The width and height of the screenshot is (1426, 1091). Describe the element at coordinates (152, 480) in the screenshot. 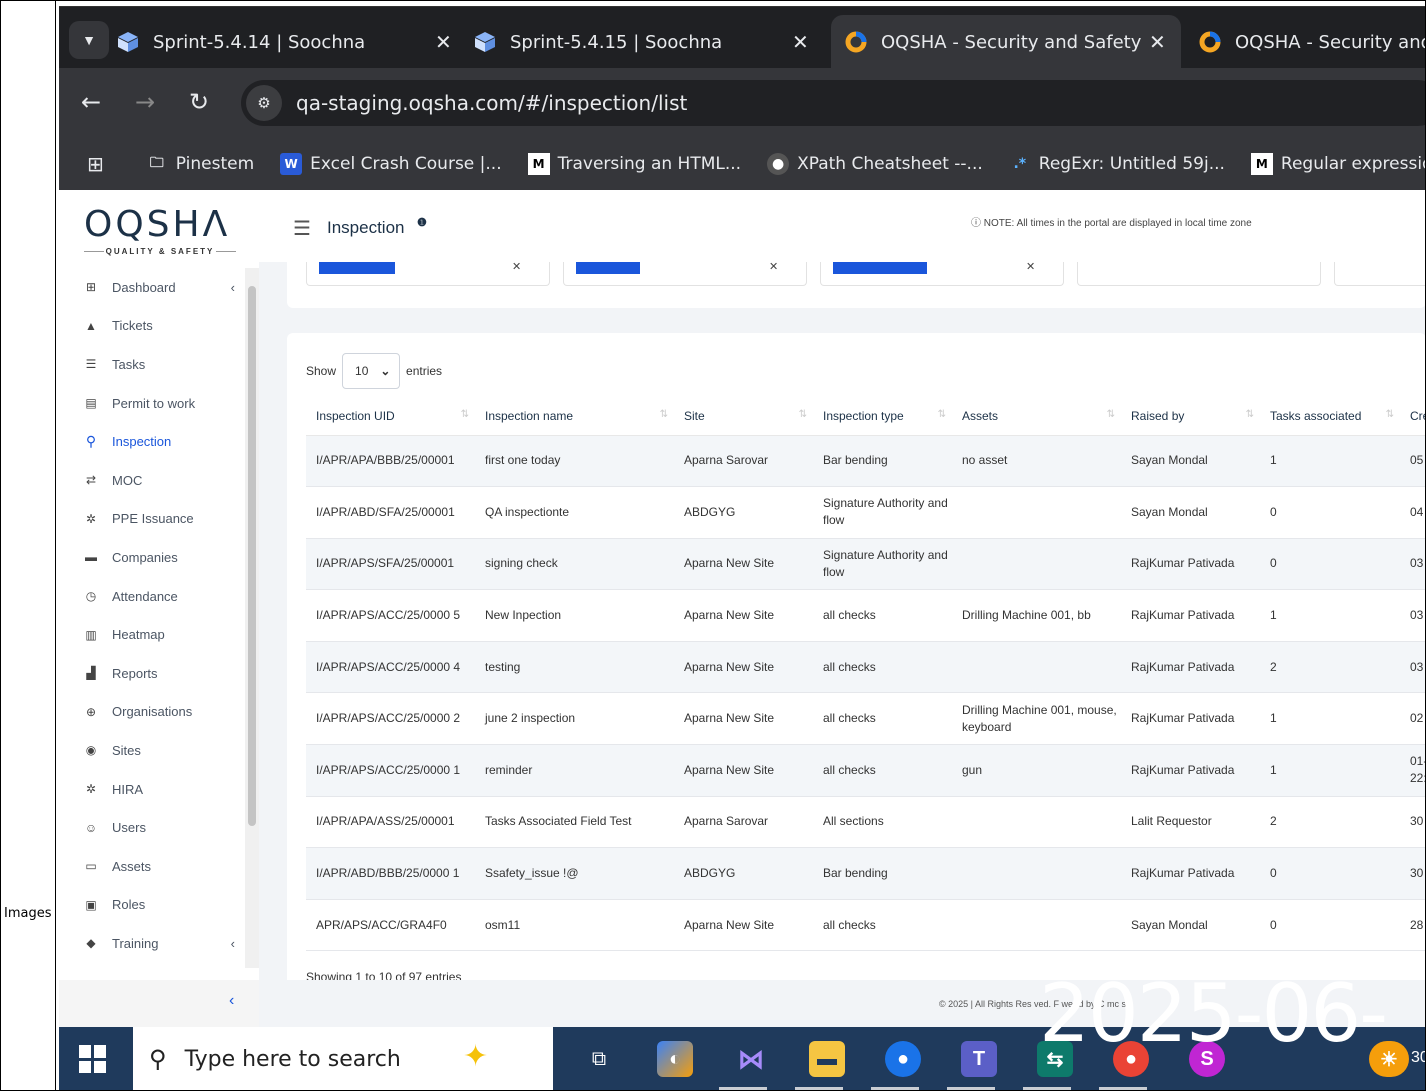

I see `sidebar-item-moc: ⇄ MOC` at that location.